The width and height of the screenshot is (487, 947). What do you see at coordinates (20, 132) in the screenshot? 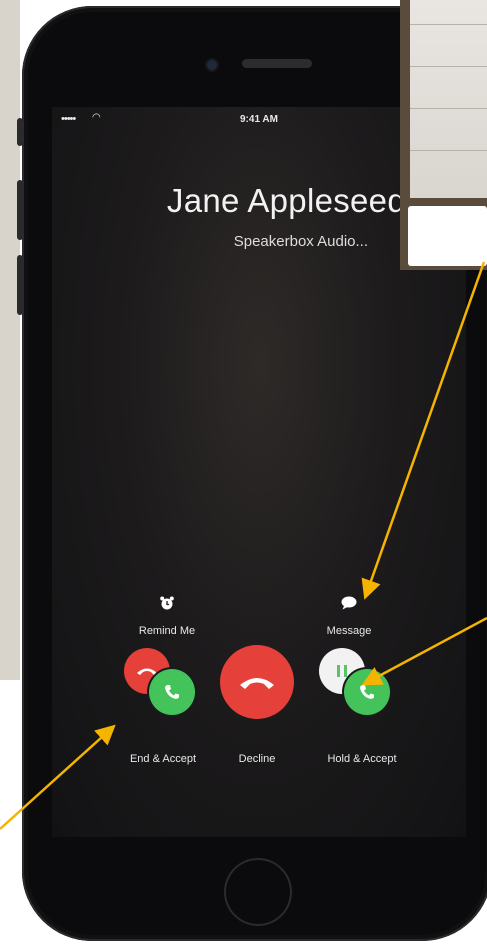
I see `mute-switch` at bounding box center [20, 132].